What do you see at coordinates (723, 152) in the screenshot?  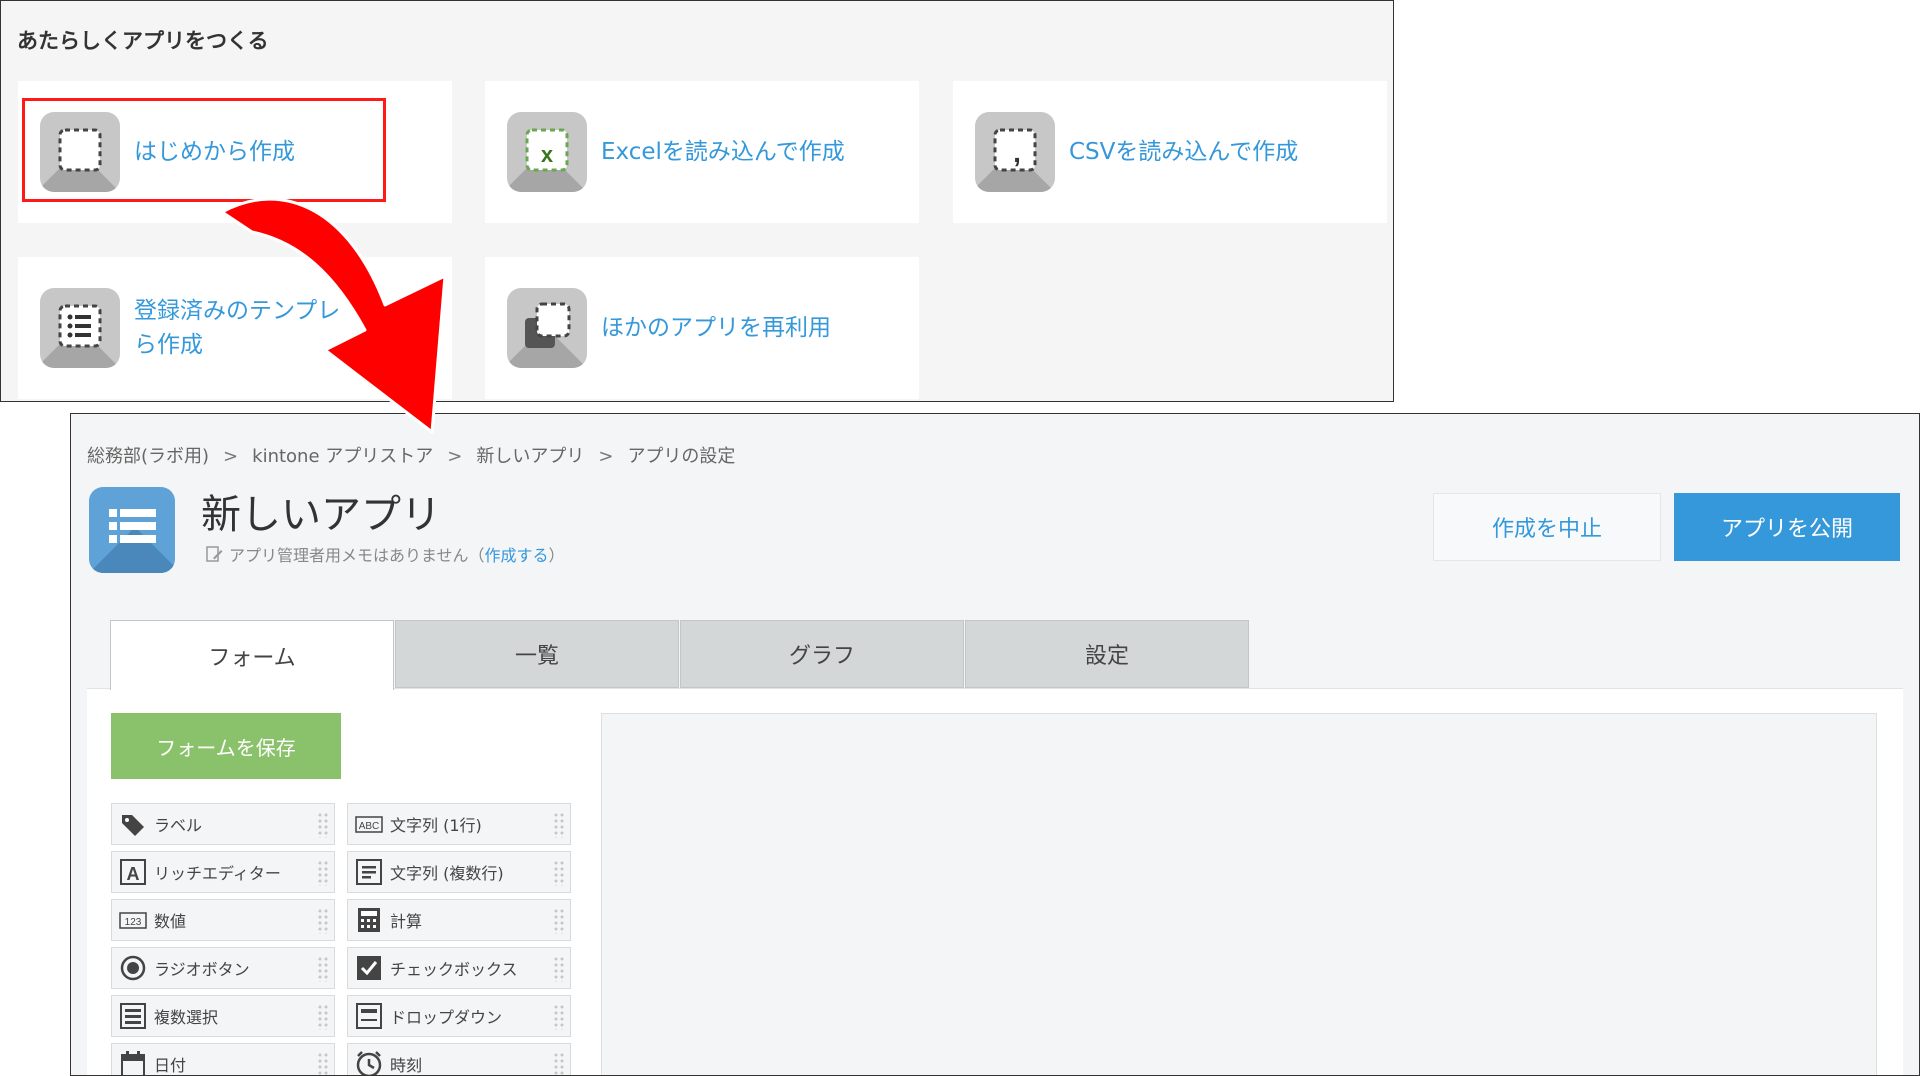 I see `create-from-excel-label: Excelを読み込んで作成` at bounding box center [723, 152].